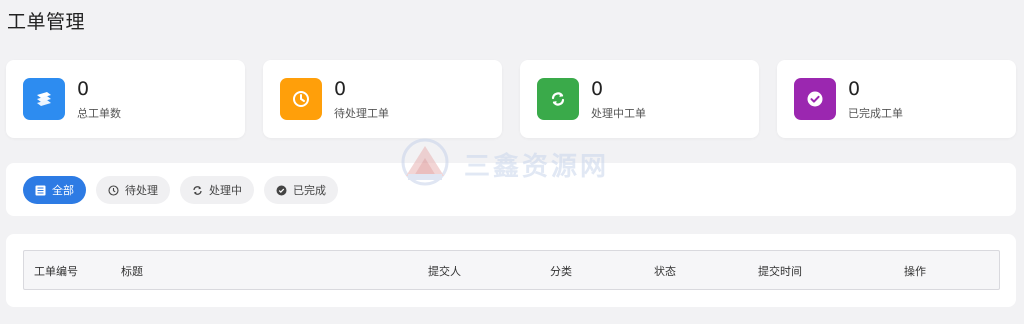 The image size is (1024, 324). Describe the element at coordinates (309, 190) in the screenshot. I see `filter-label: 已完成` at that location.